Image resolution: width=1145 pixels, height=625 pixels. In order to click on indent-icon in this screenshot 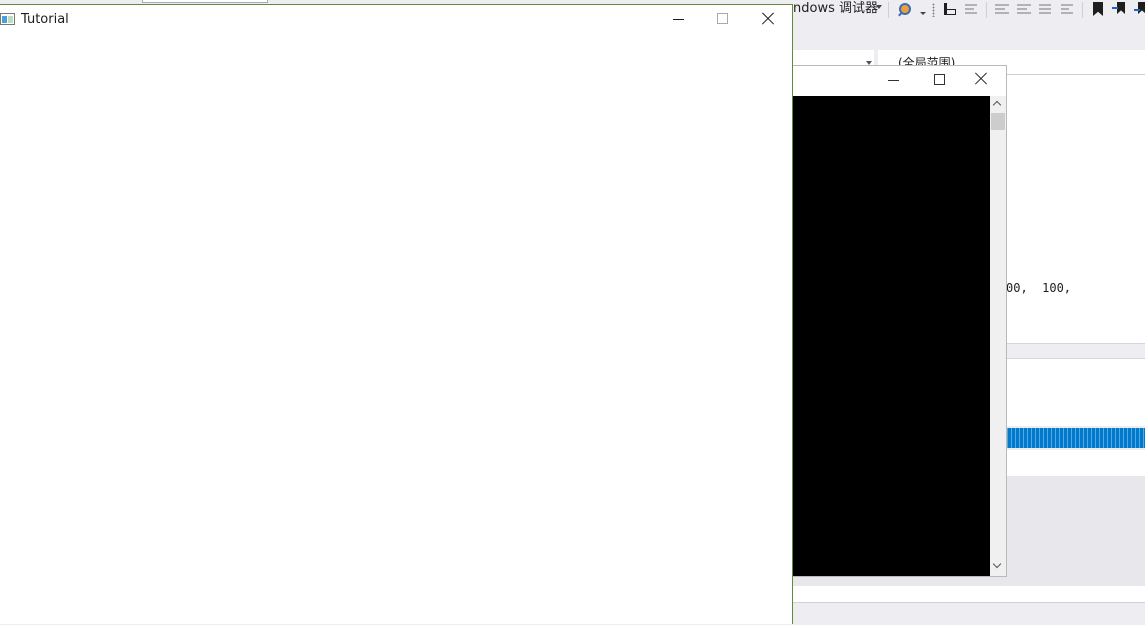, I will do `click(1024, 9)`.